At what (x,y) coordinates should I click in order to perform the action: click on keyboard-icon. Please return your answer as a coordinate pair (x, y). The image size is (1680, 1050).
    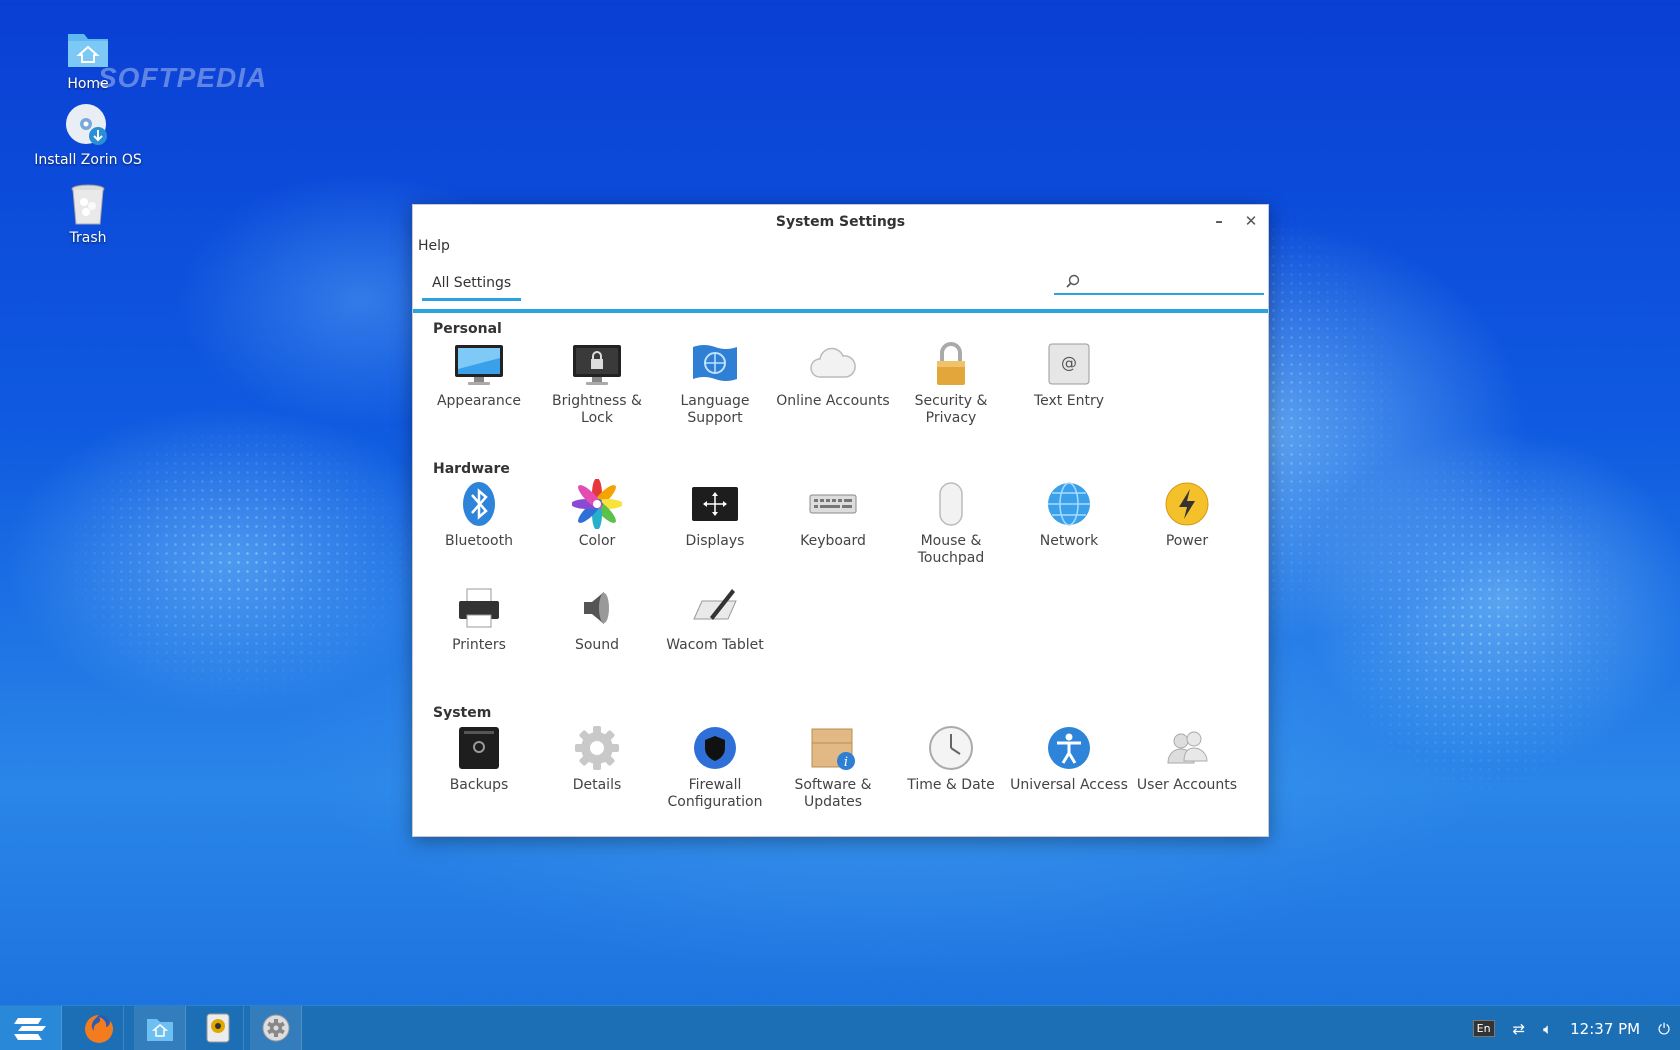
    Looking at the image, I should click on (833, 504).